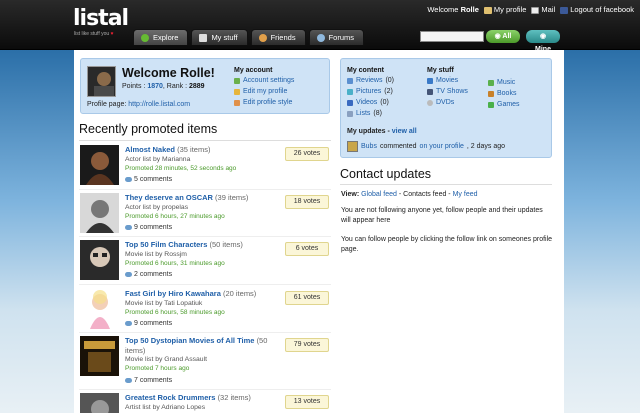  Describe the element at coordinates (189, 340) in the screenshot. I see `item-title-link: Top 50 Dystopian Movies of All Time` at that location.